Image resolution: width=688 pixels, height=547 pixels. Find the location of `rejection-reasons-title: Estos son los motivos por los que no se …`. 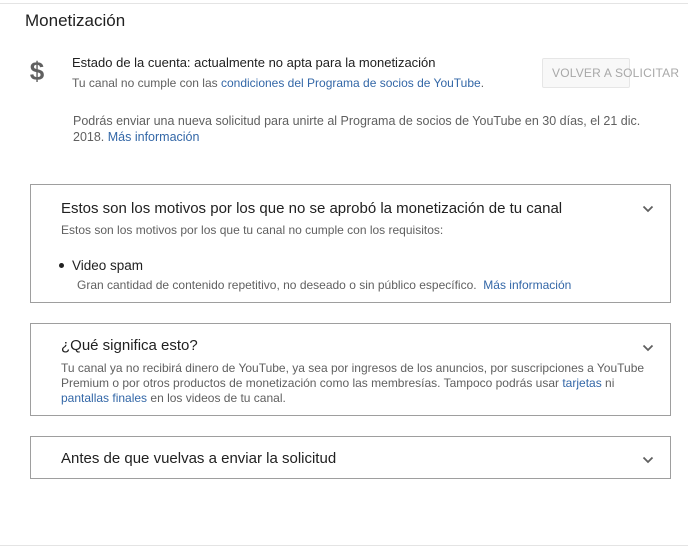

rejection-reasons-title: Estos son los motivos por los que no se … is located at coordinates (311, 209).